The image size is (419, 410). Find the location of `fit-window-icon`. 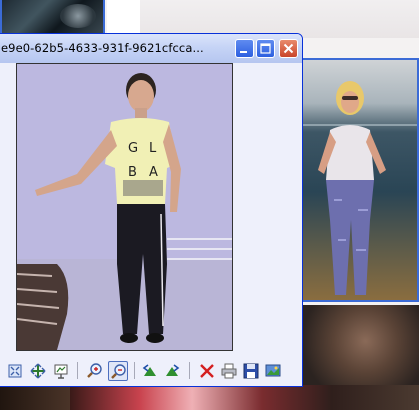

fit-window-icon is located at coordinates (15, 371).